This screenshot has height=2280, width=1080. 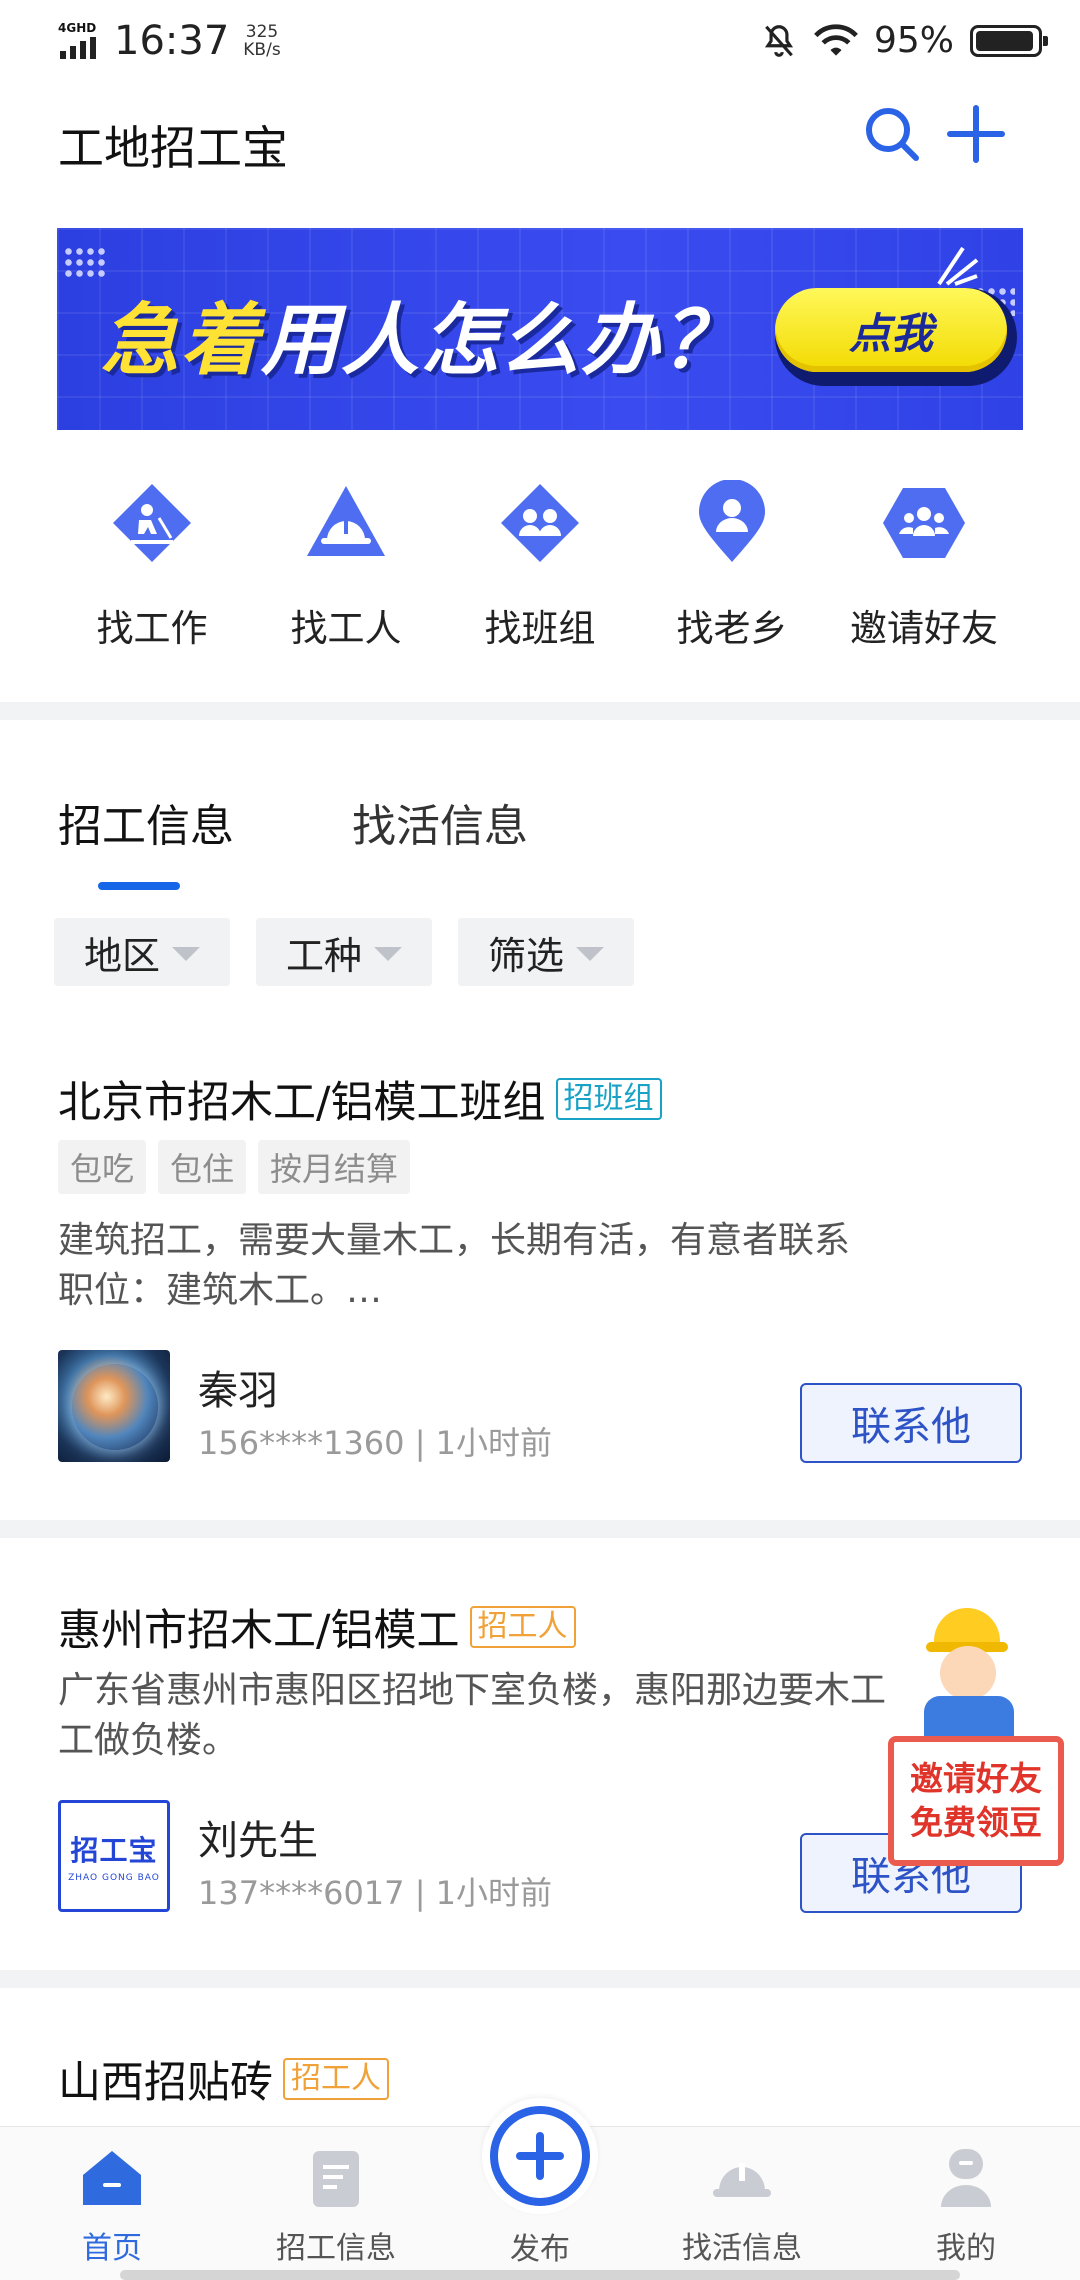 I want to click on tab-job-info: 找活信息, so click(x=440, y=822).